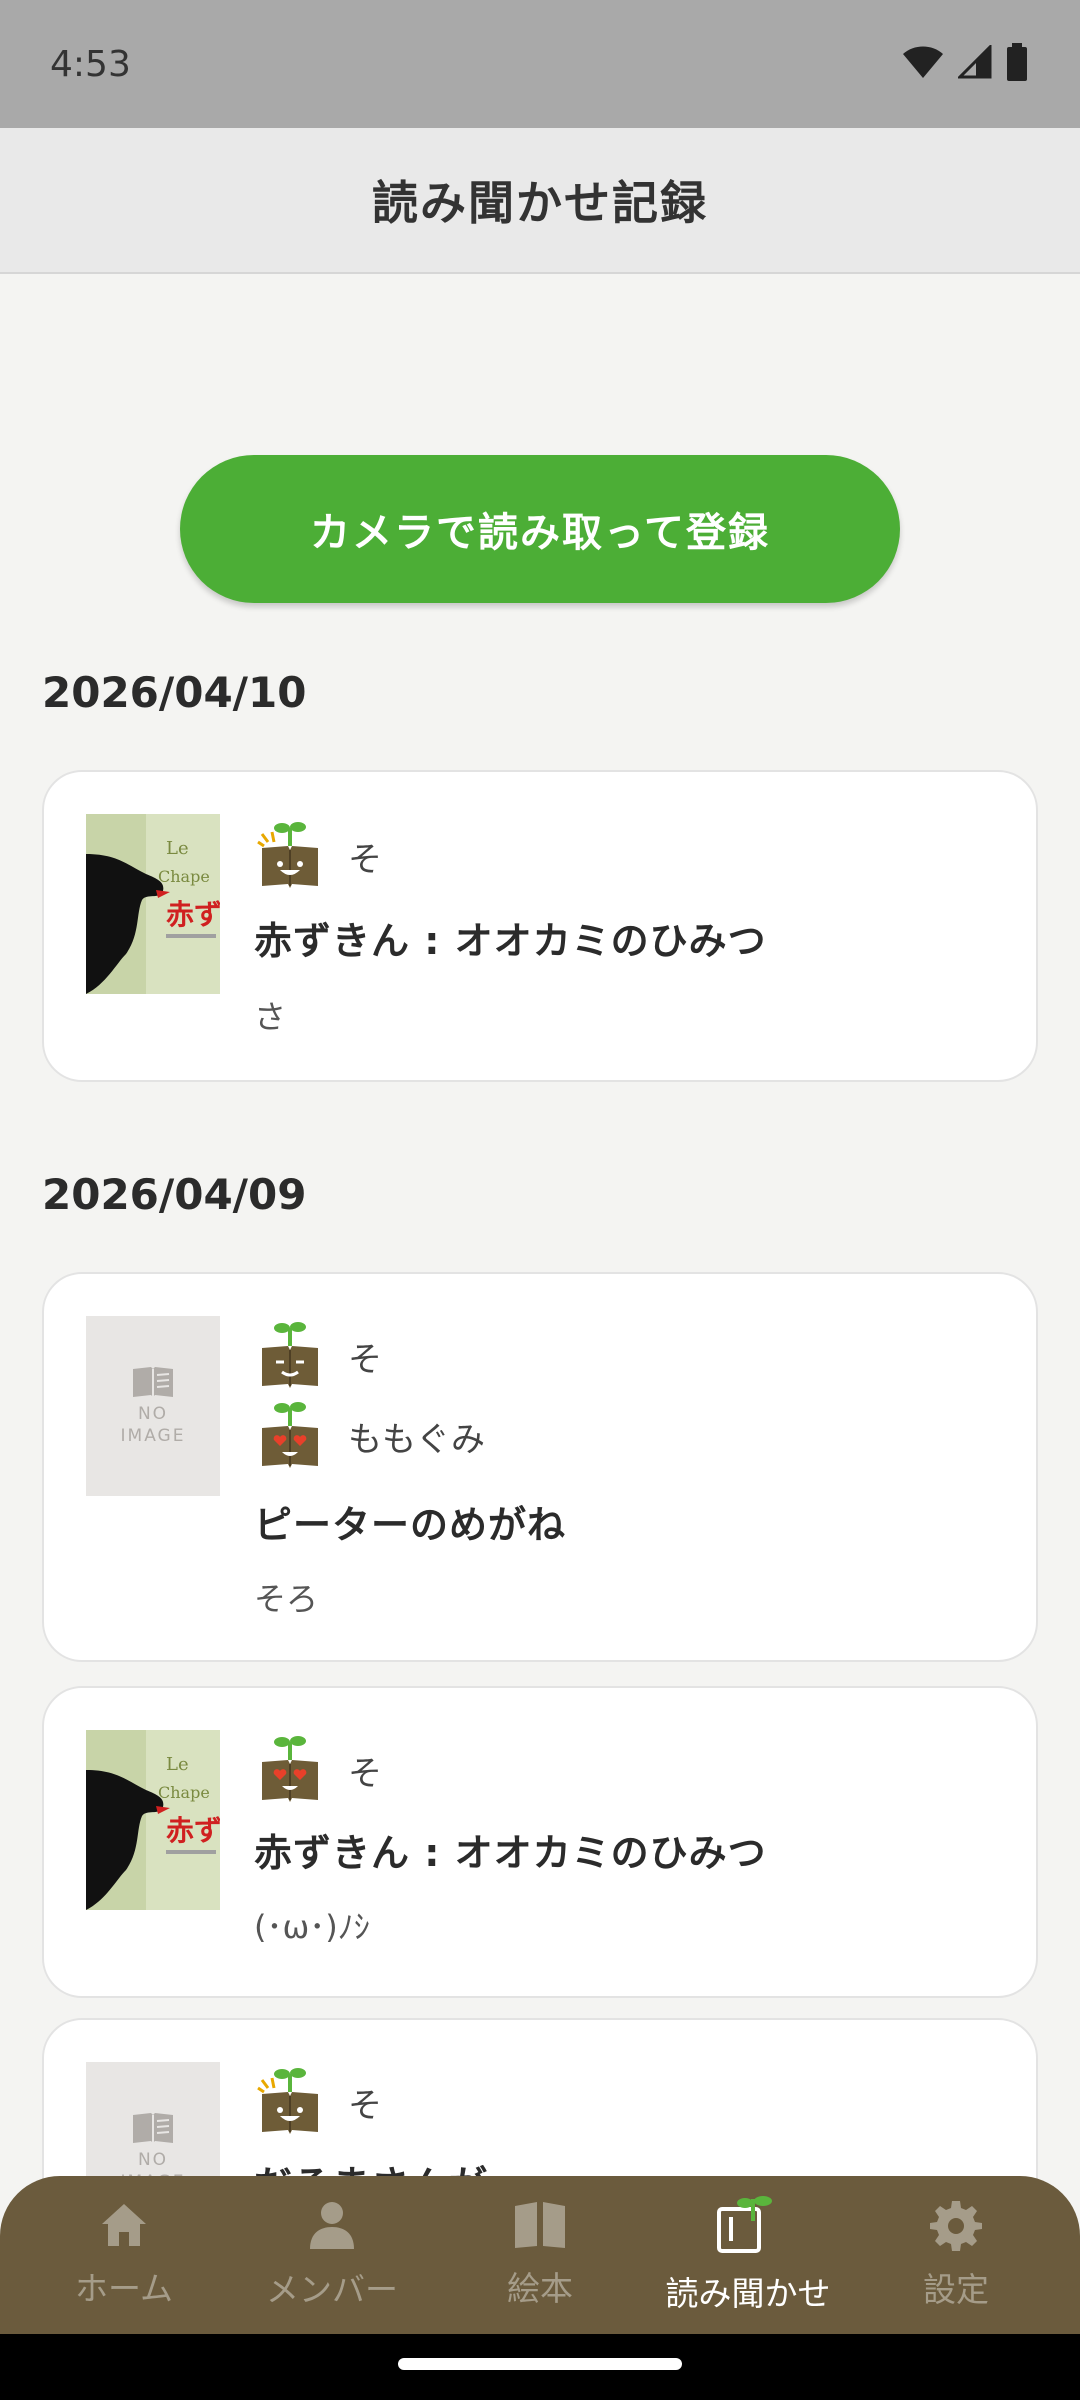 The image size is (1080, 2400). Describe the element at coordinates (286, 1599) in the screenshot. I see `record-note: そろ` at that location.